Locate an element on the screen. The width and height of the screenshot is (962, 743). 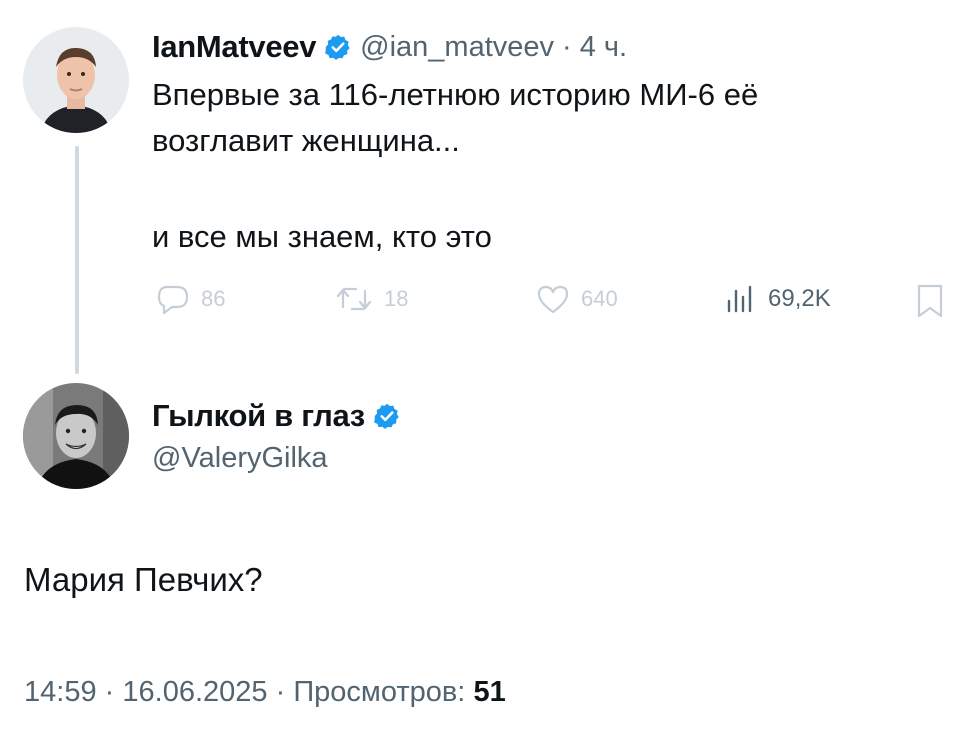
author-name: IanMatveev is located at coordinates (234, 47).